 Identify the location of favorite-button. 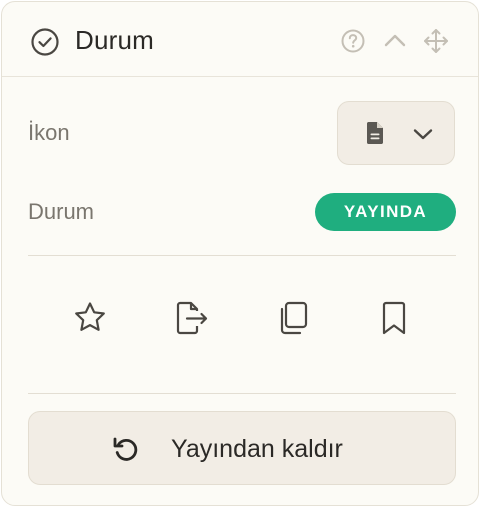
(90, 318).